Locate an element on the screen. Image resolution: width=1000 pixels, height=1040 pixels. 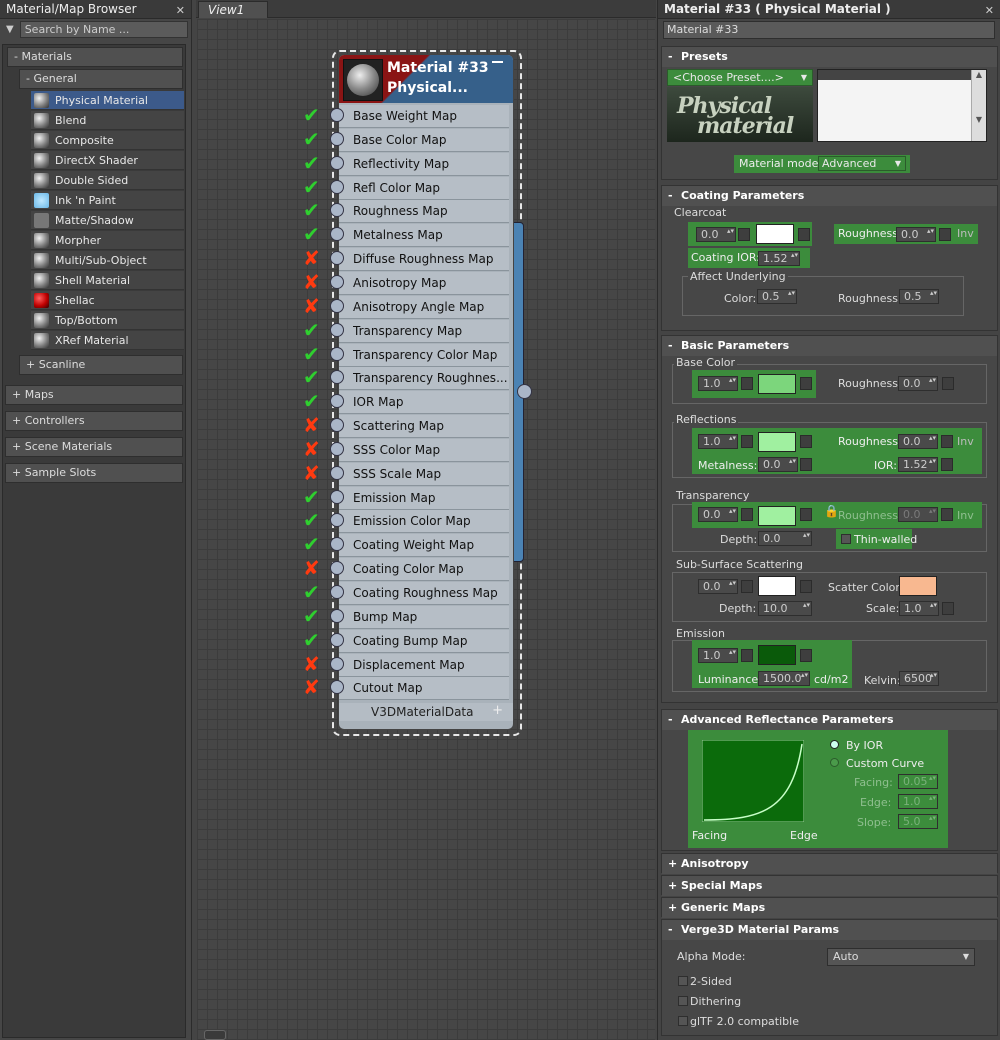
coating-color-swatch is located at coordinates (775, 234).